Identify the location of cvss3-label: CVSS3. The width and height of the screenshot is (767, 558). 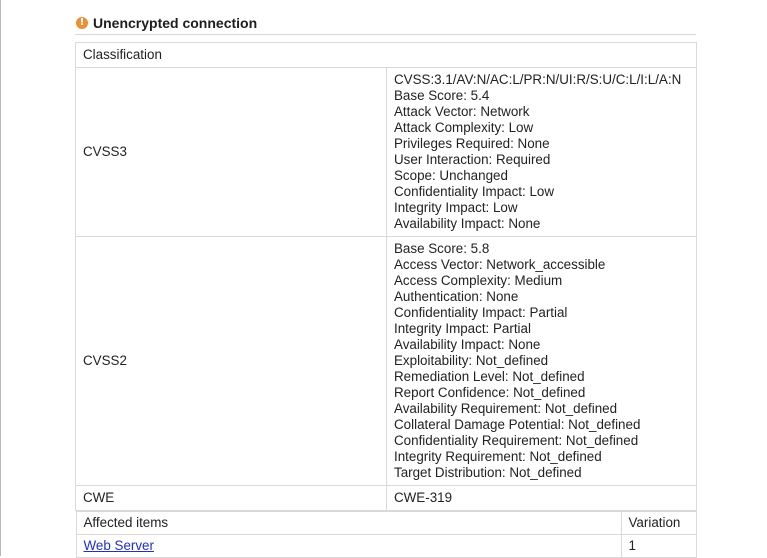
(231, 152).